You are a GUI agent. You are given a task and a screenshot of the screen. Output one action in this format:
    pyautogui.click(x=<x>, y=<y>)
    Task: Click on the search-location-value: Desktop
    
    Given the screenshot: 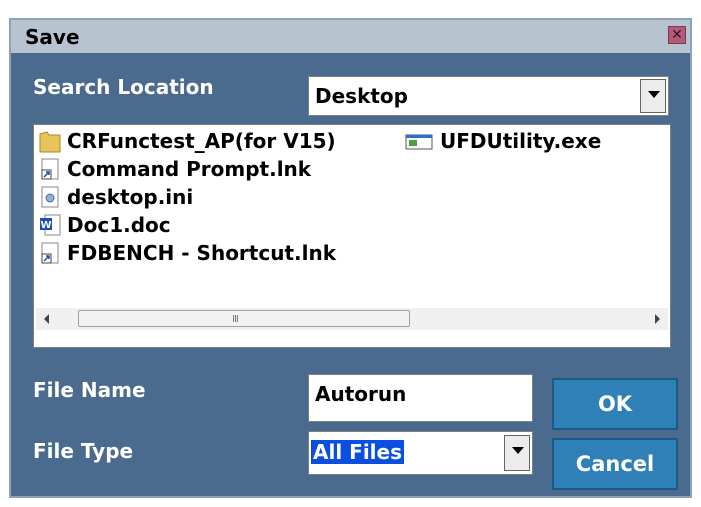 What is the action you would take?
    pyautogui.click(x=361, y=96)
    